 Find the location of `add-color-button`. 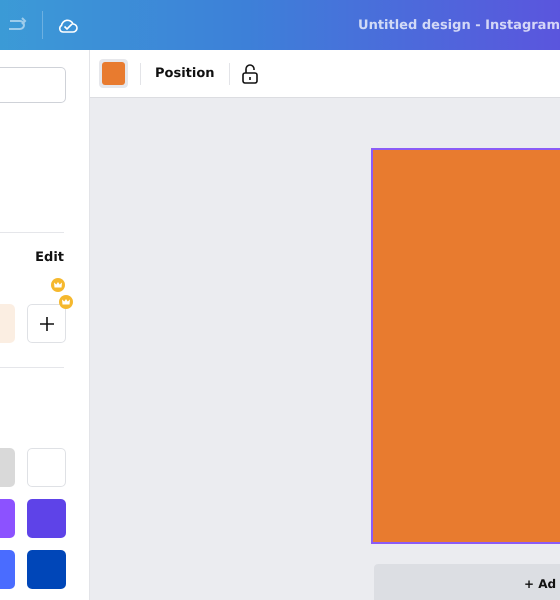

add-color-button is located at coordinates (46, 323).